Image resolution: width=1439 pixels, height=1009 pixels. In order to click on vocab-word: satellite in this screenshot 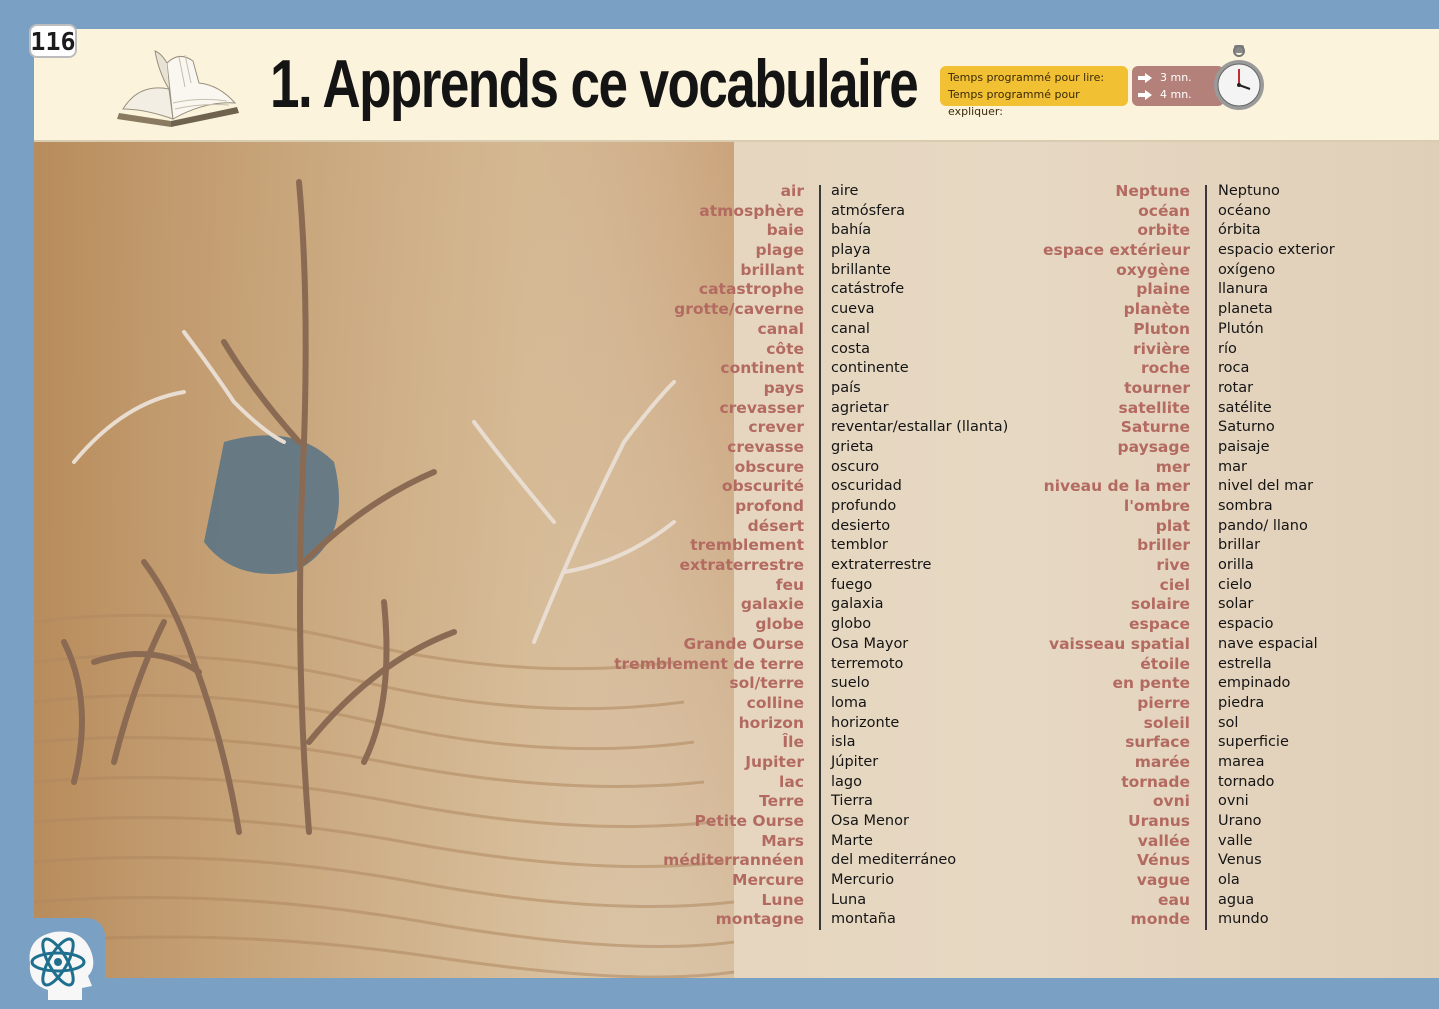, I will do `click(1154, 407)`.